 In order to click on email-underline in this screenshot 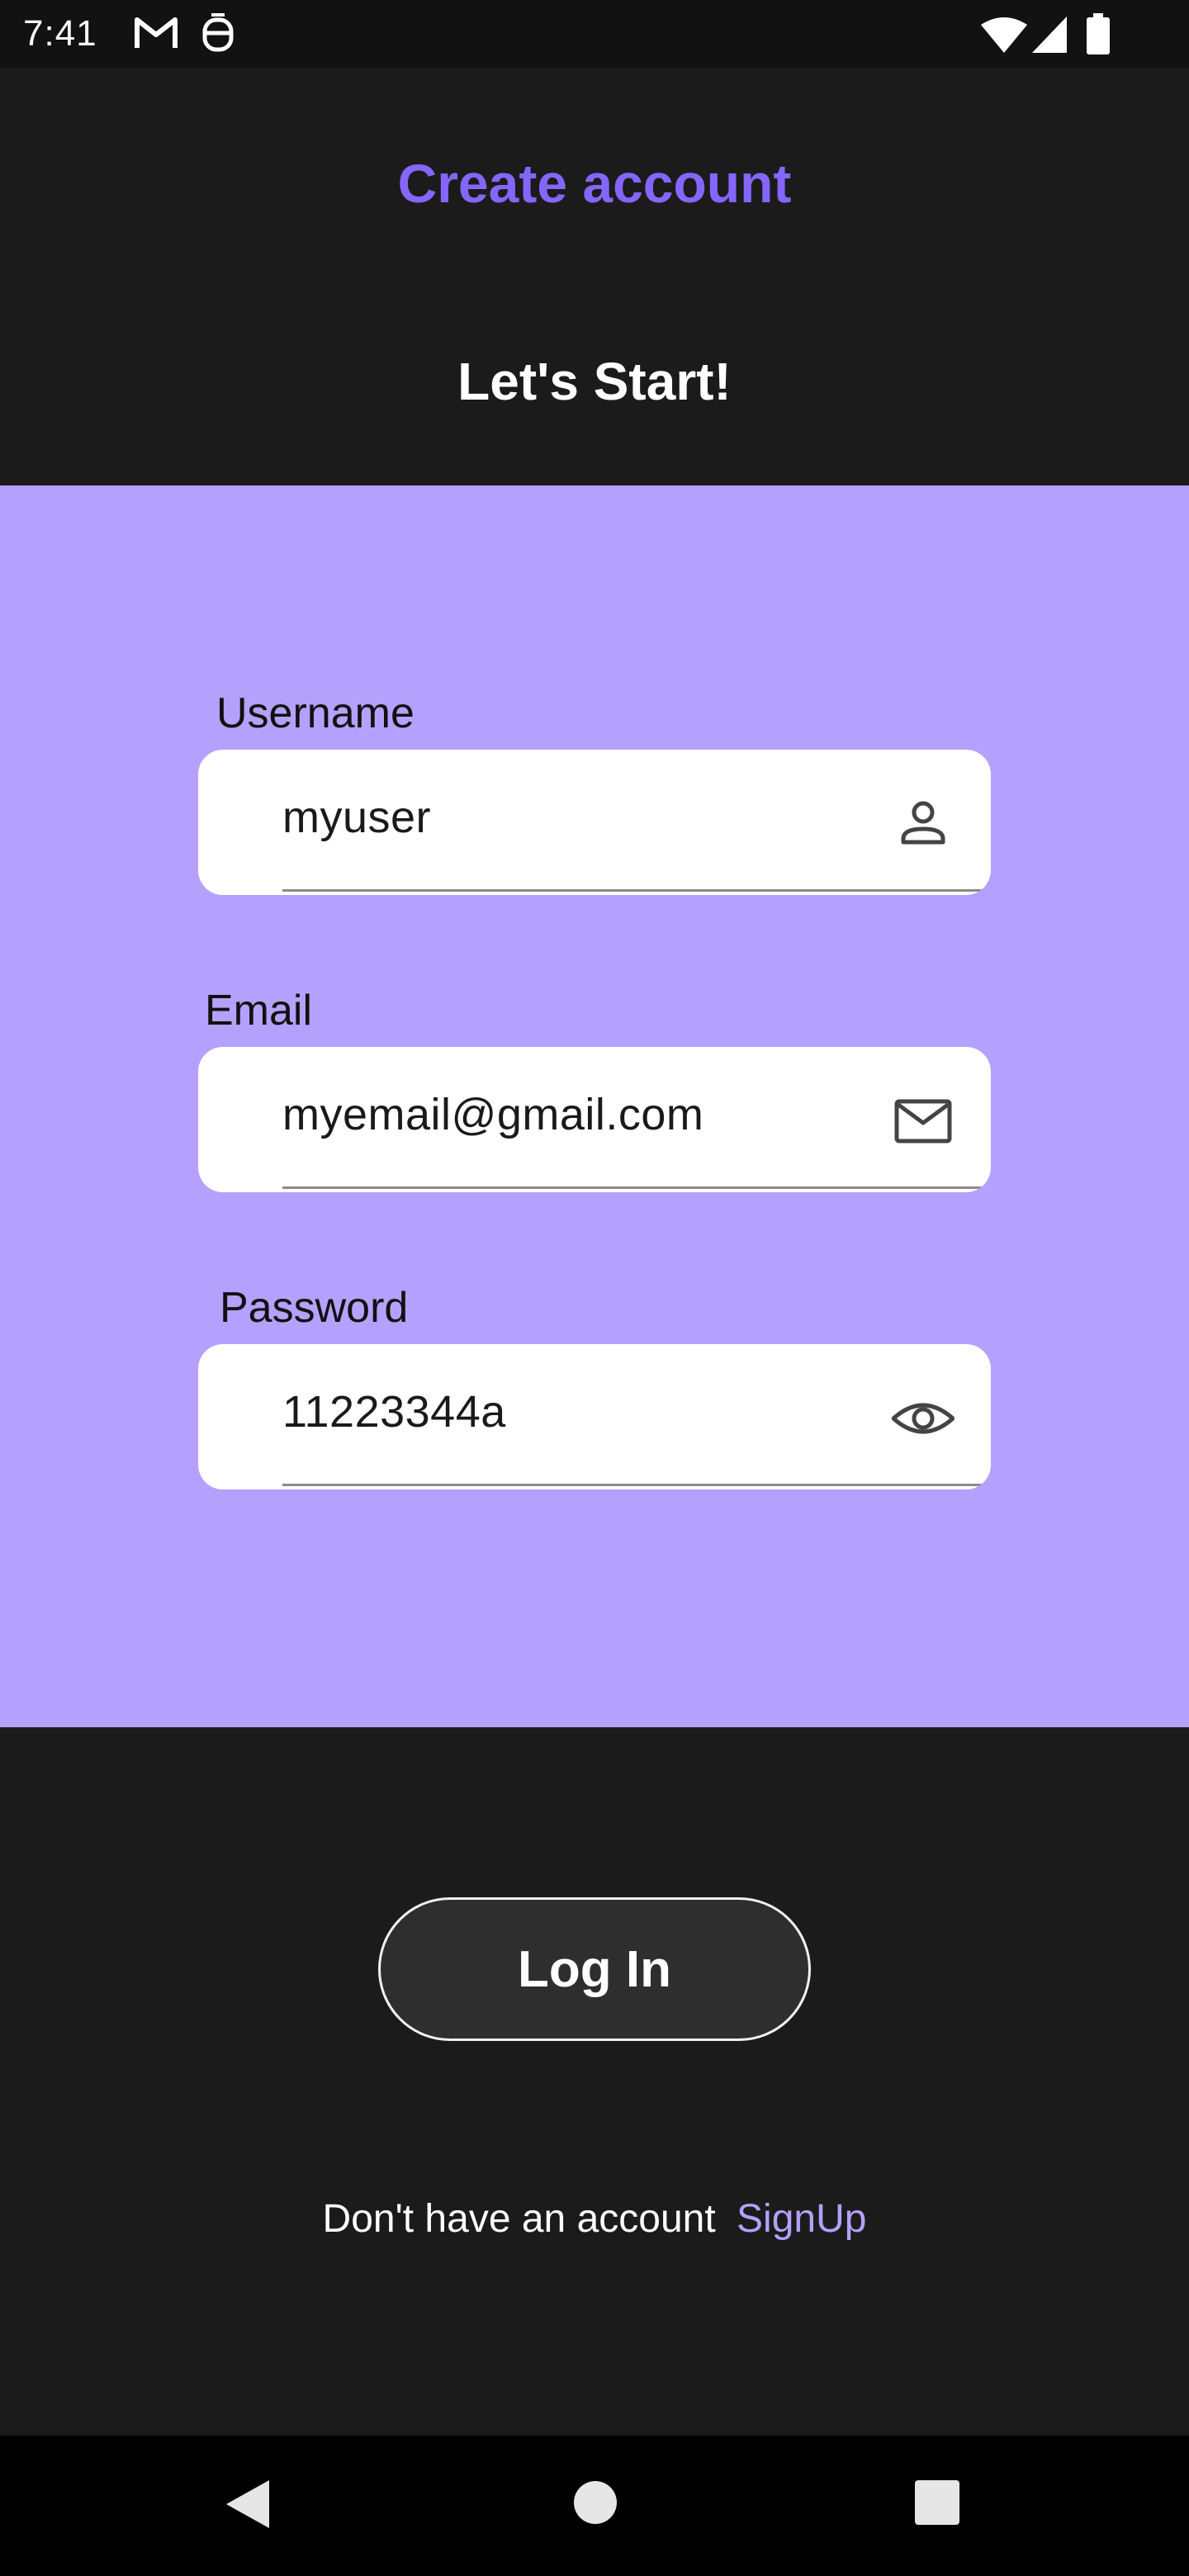, I will do `click(636, 1187)`.